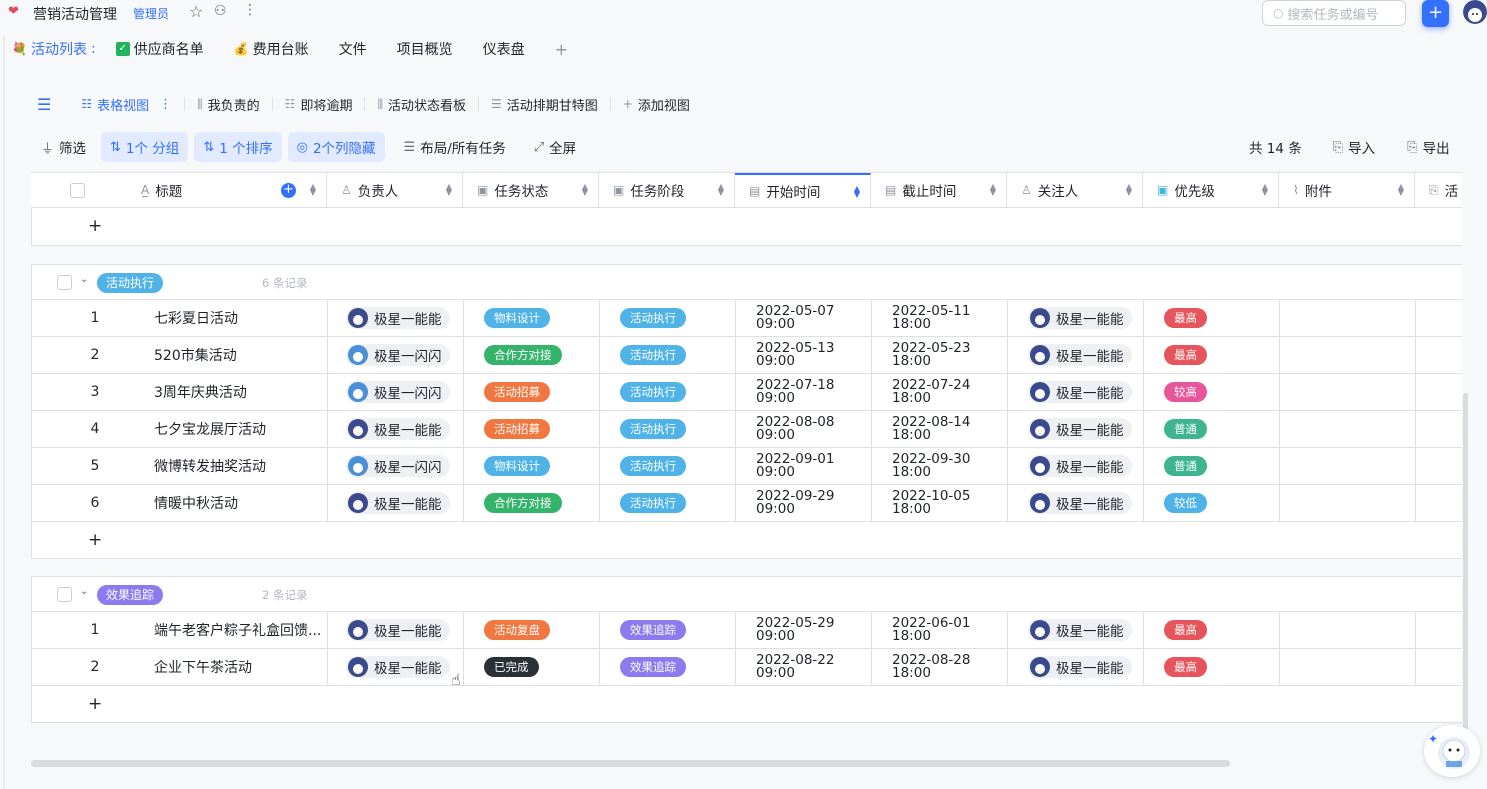 The image size is (1487, 789). I want to click on star-icon: ☆, so click(196, 11).